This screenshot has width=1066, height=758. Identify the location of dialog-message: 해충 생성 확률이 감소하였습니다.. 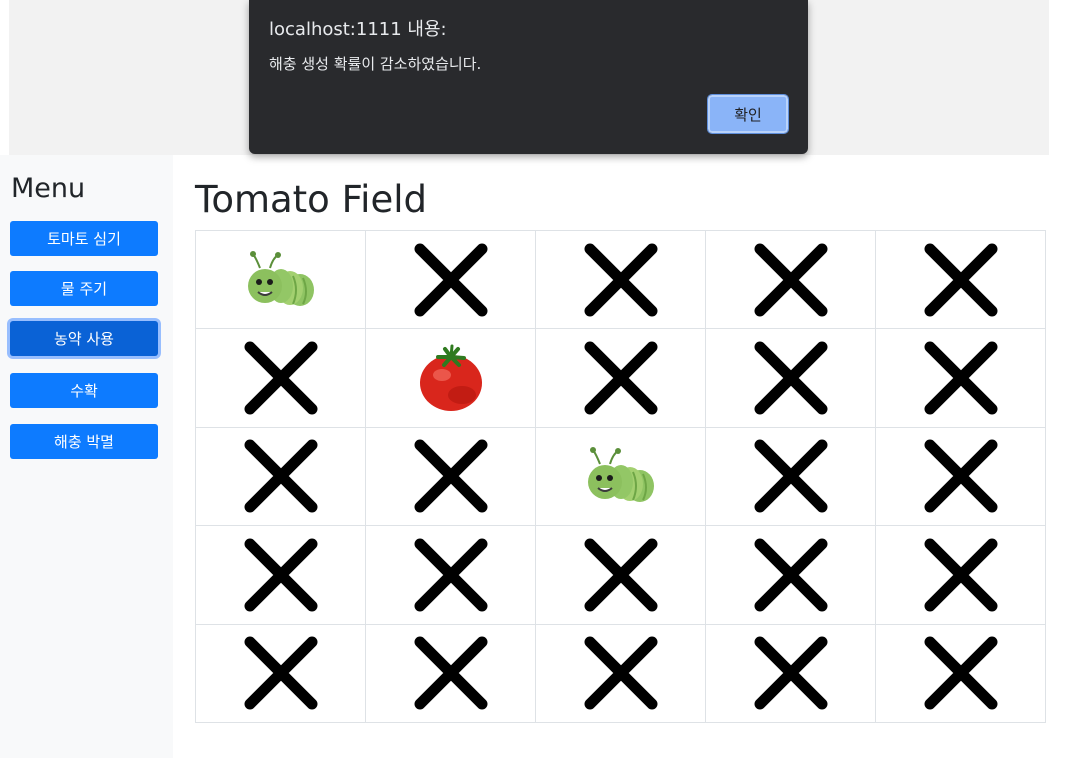
(375, 64).